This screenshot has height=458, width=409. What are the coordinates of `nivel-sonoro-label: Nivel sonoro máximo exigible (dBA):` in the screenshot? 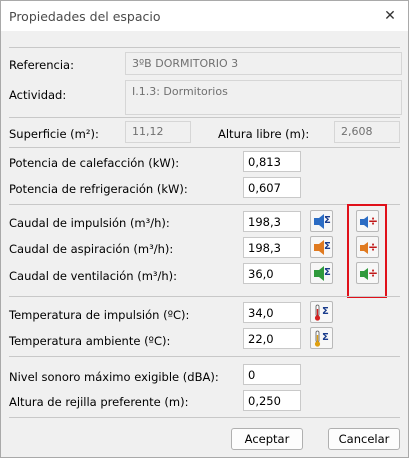 It's located at (114, 377).